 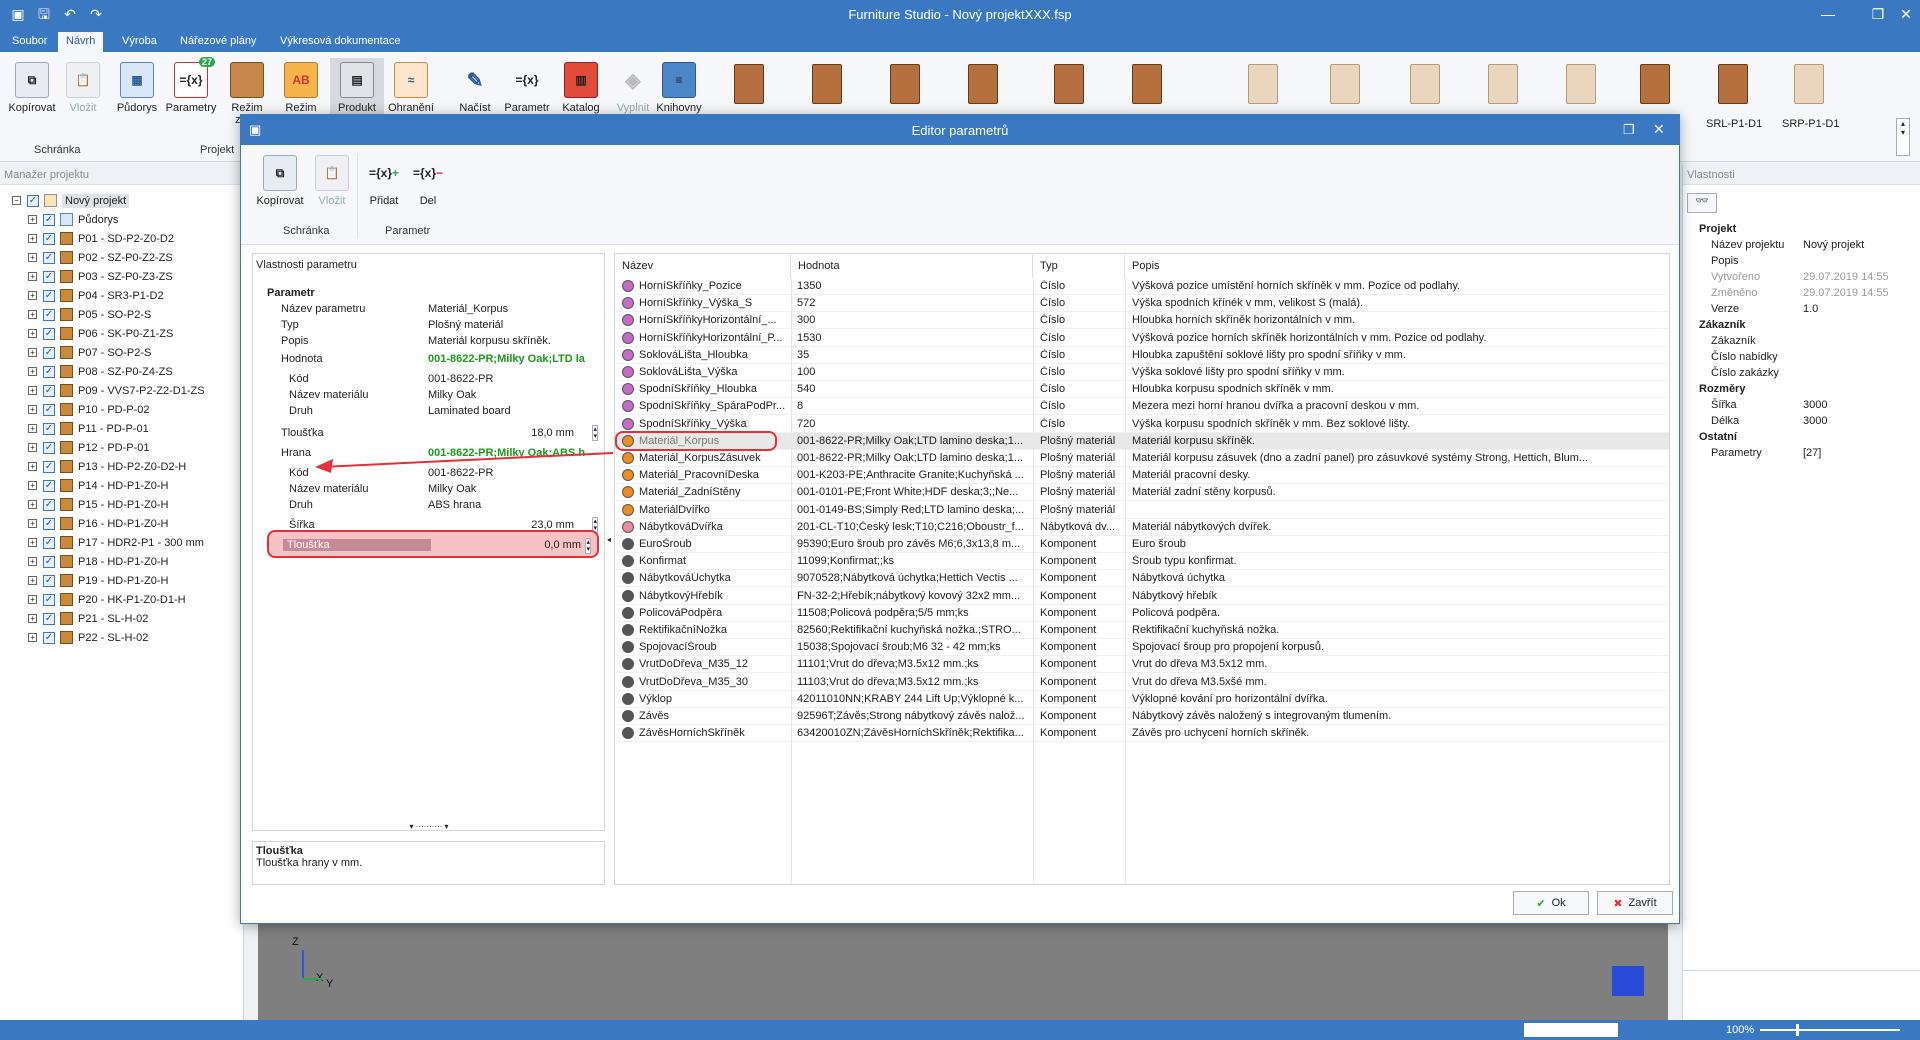 What do you see at coordinates (29, 42) in the screenshot?
I see `menu-soubor: Soubor` at bounding box center [29, 42].